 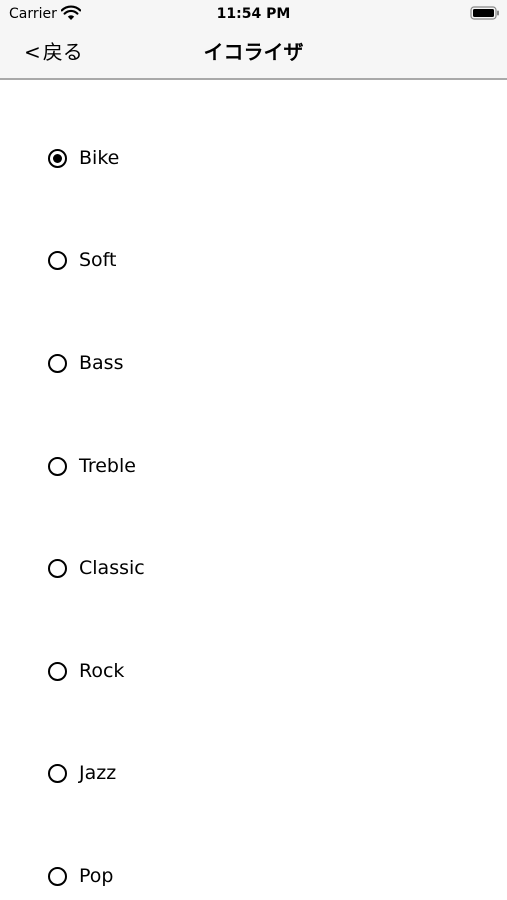 What do you see at coordinates (96, 876) in the screenshot?
I see `option-label: Pop` at bounding box center [96, 876].